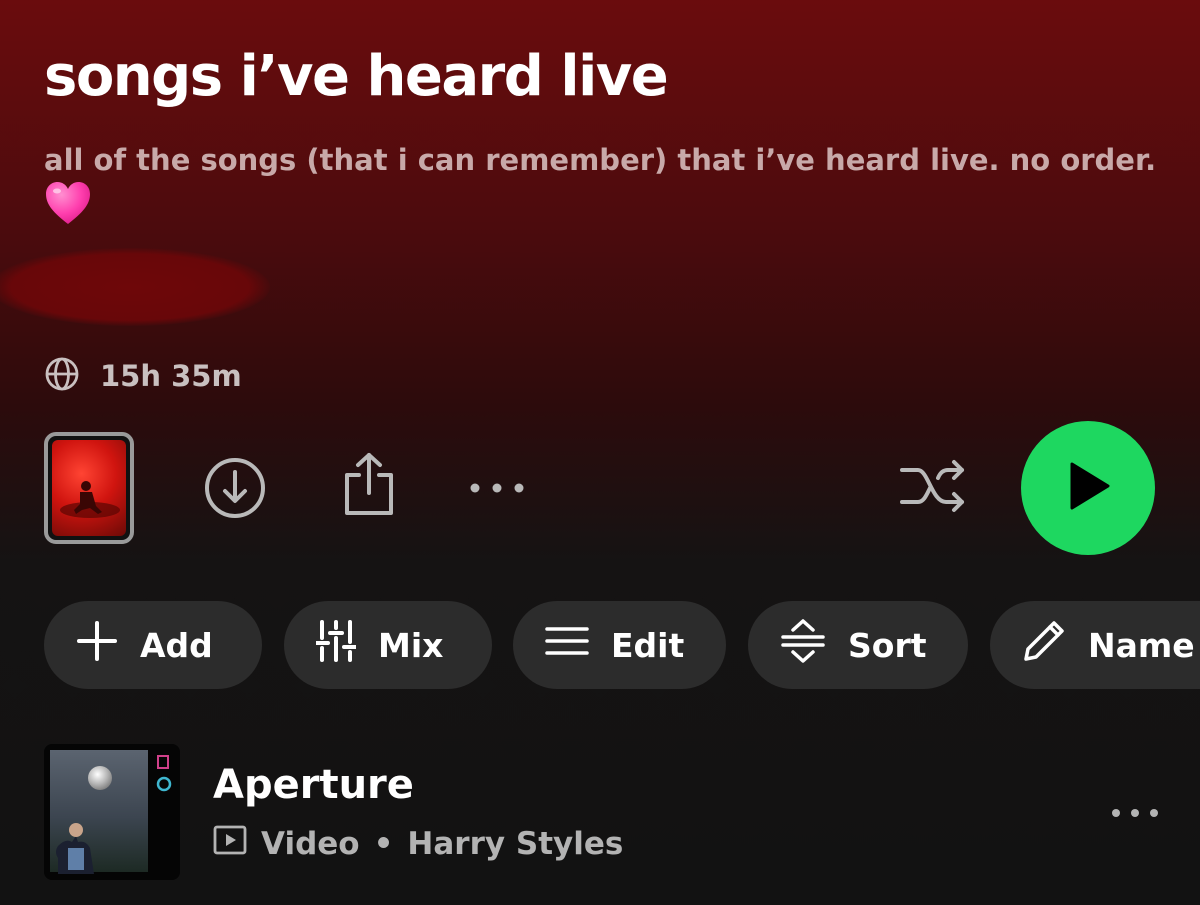 Image resolution: width=1200 pixels, height=905 pixels. I want to click on plus-icon, so click(97, 645).